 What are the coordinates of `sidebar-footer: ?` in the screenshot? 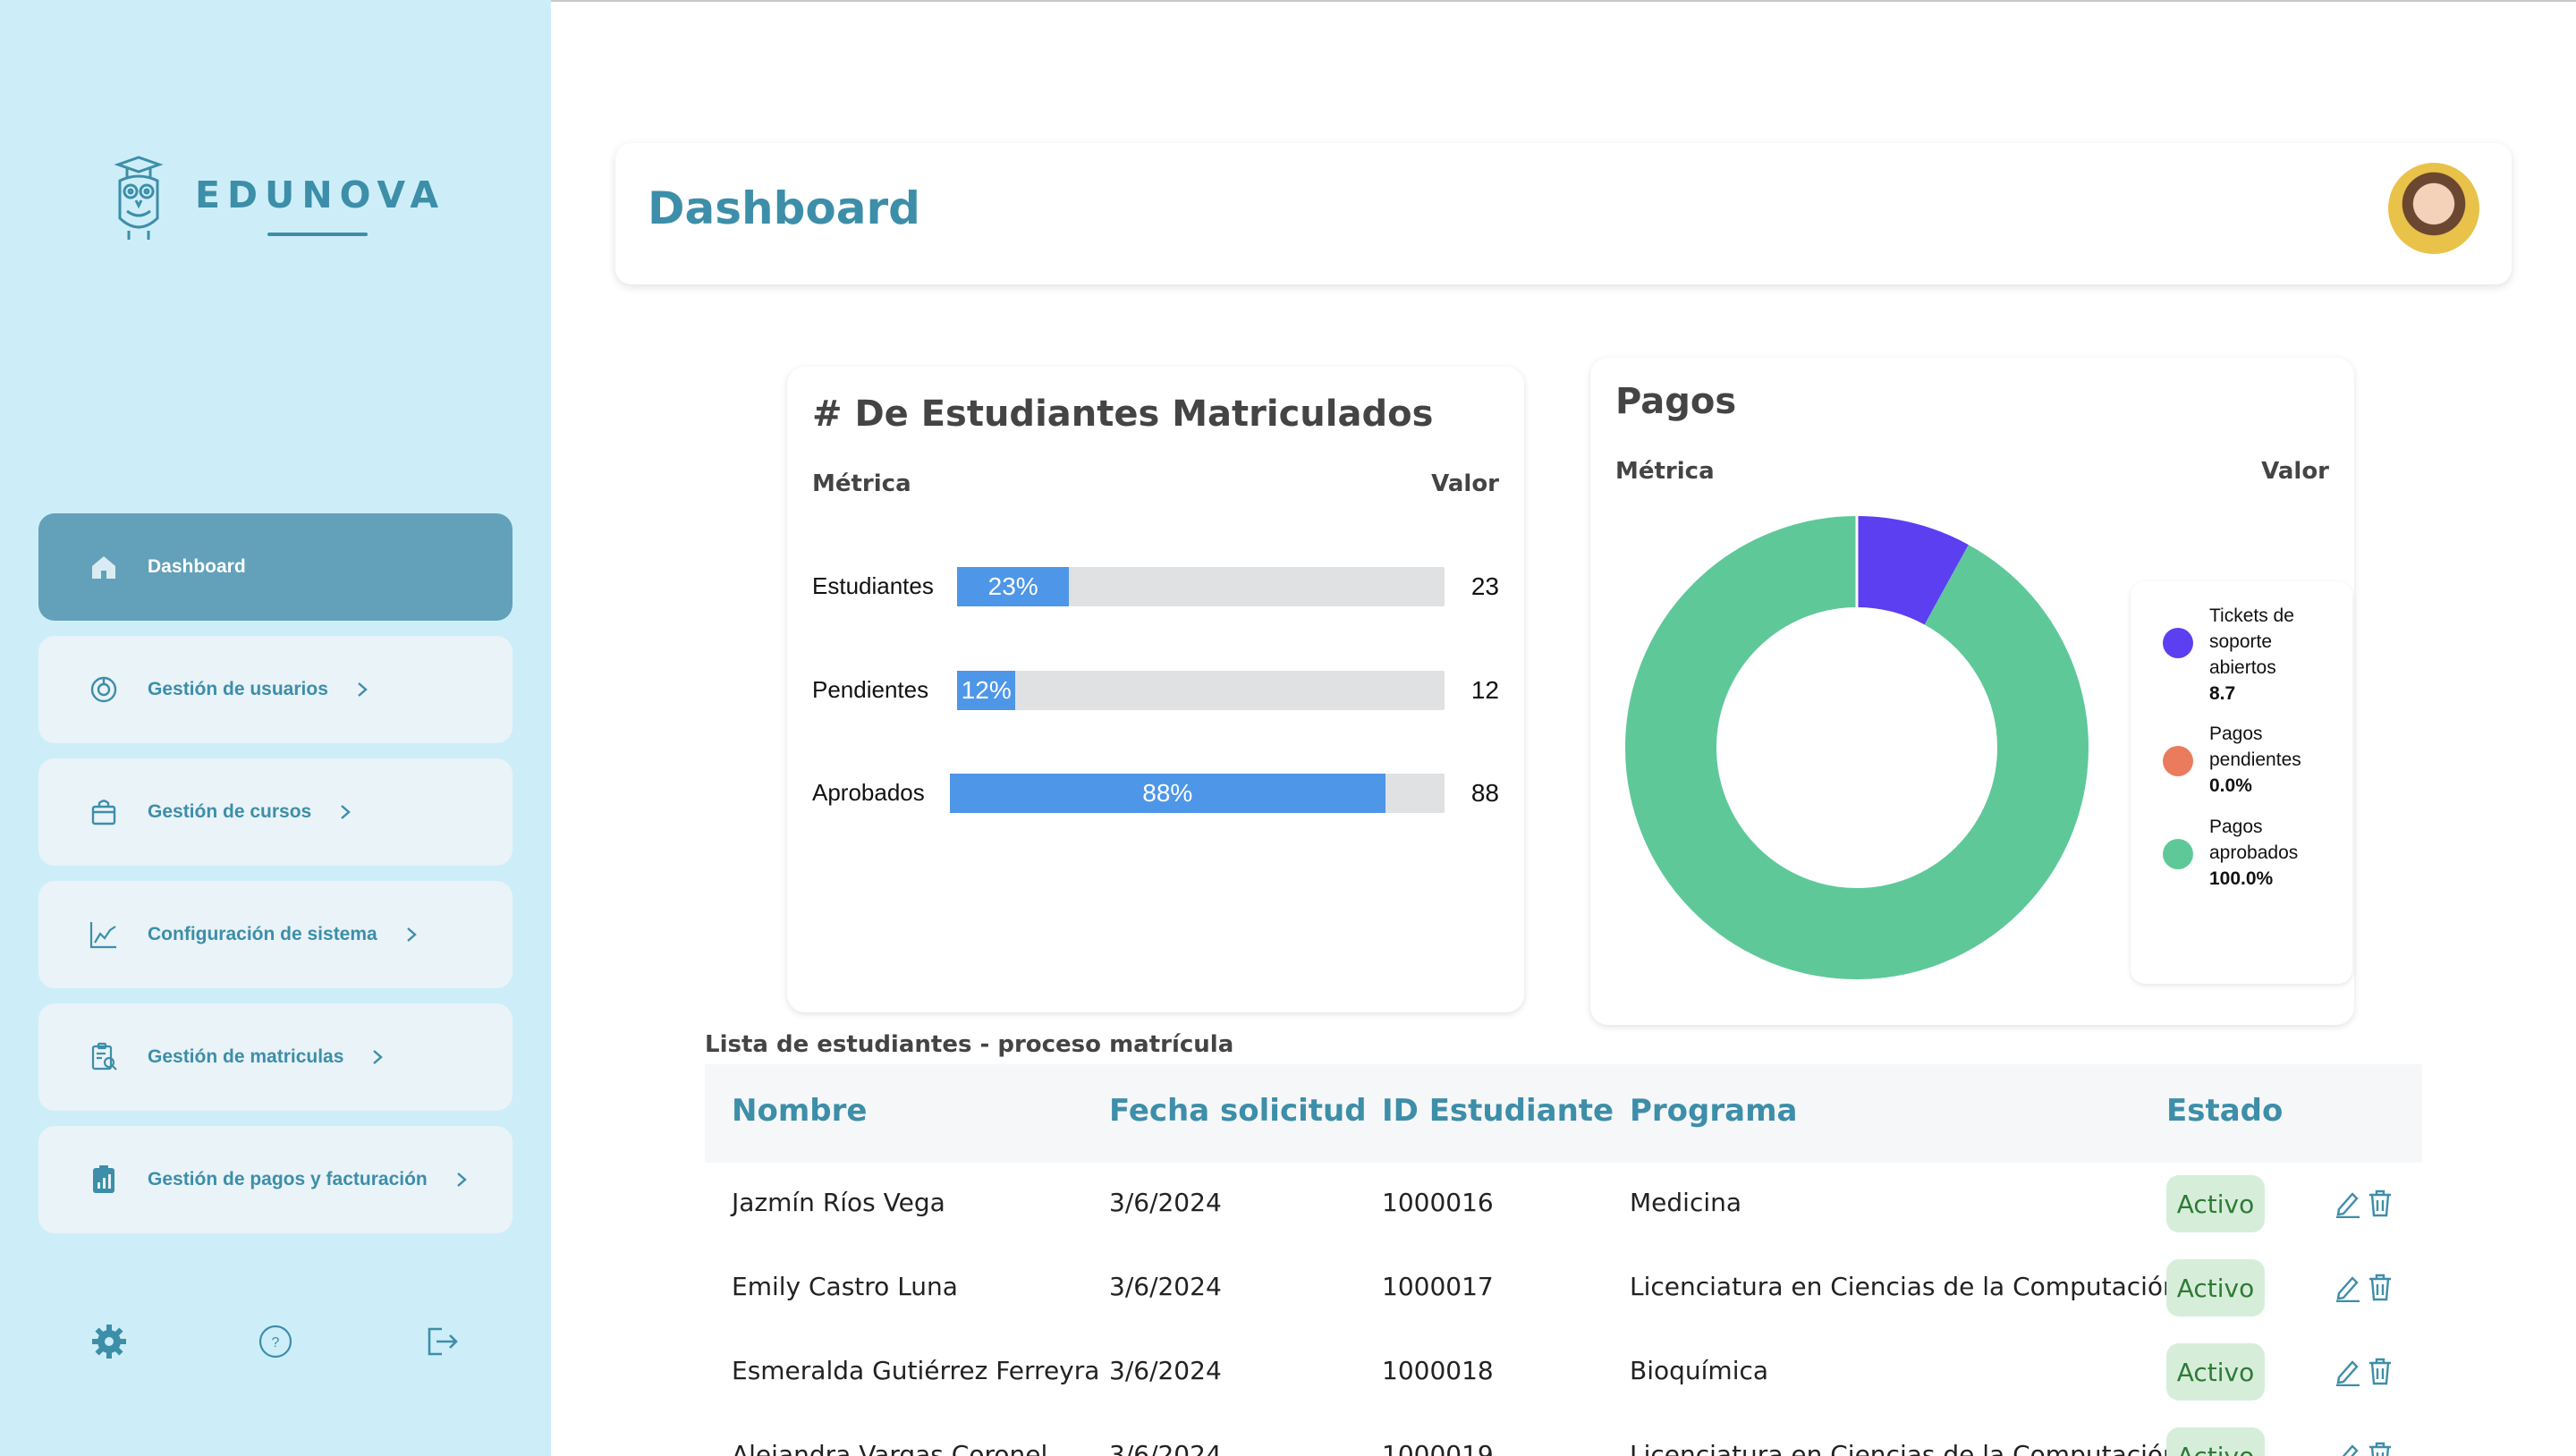 It's located at (275, 1342).